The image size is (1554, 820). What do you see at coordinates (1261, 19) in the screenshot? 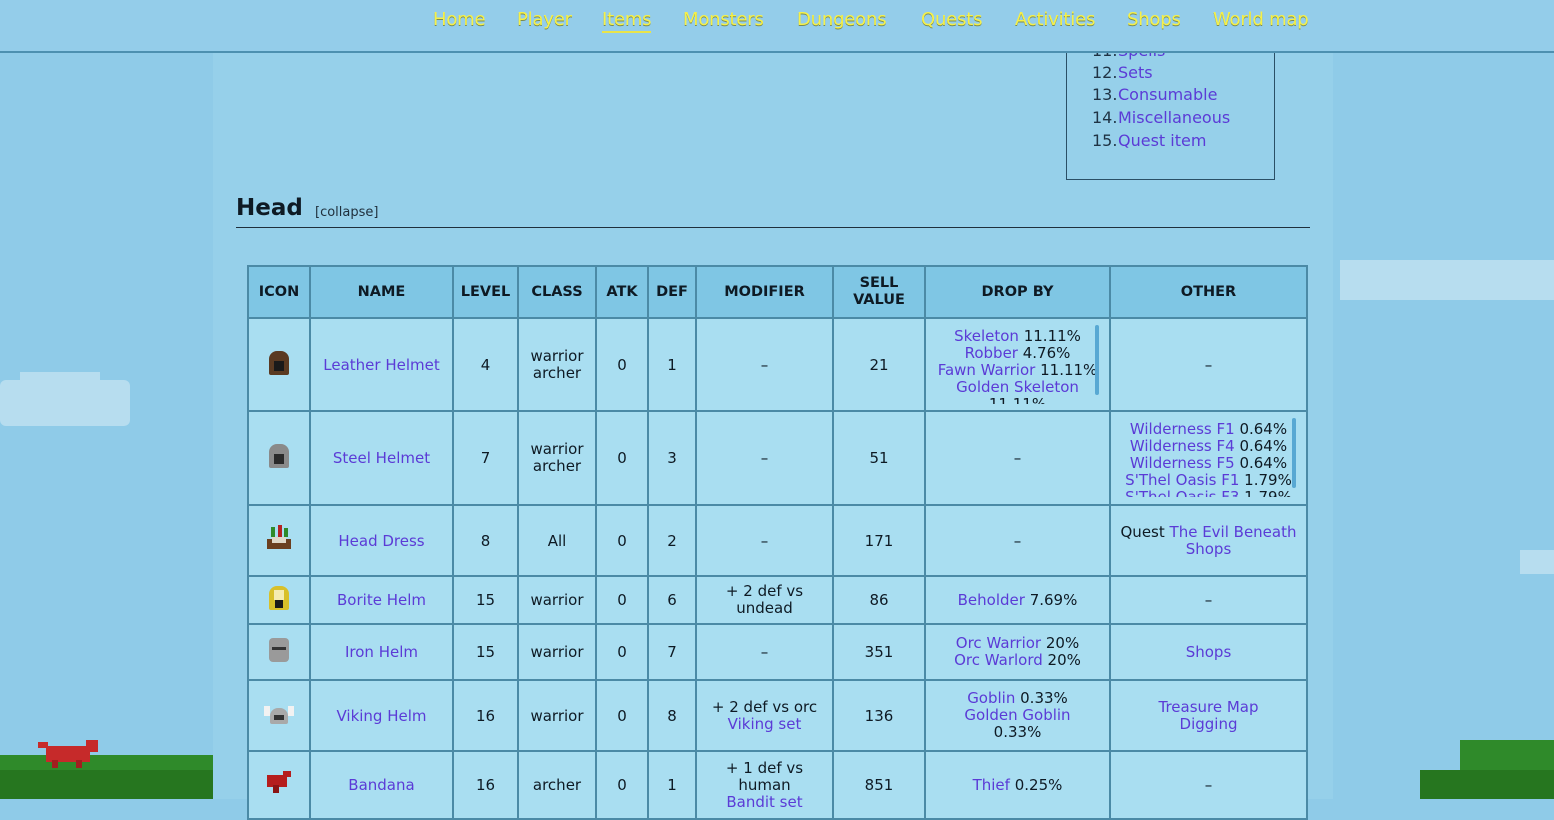
I see `nav-world-map: World map` at bounding box center [1261, 19].